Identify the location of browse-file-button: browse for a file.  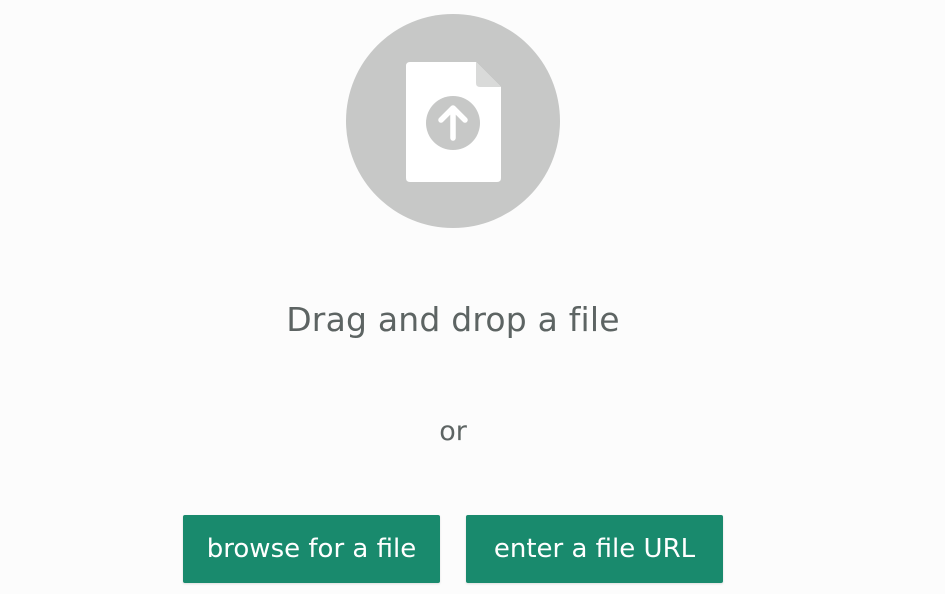
(311, 549).